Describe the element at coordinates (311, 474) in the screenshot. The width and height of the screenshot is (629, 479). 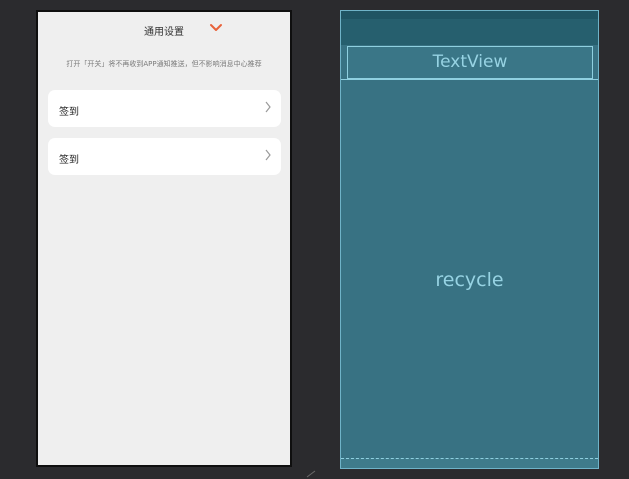
I see `resize-handle-icon` at that location.